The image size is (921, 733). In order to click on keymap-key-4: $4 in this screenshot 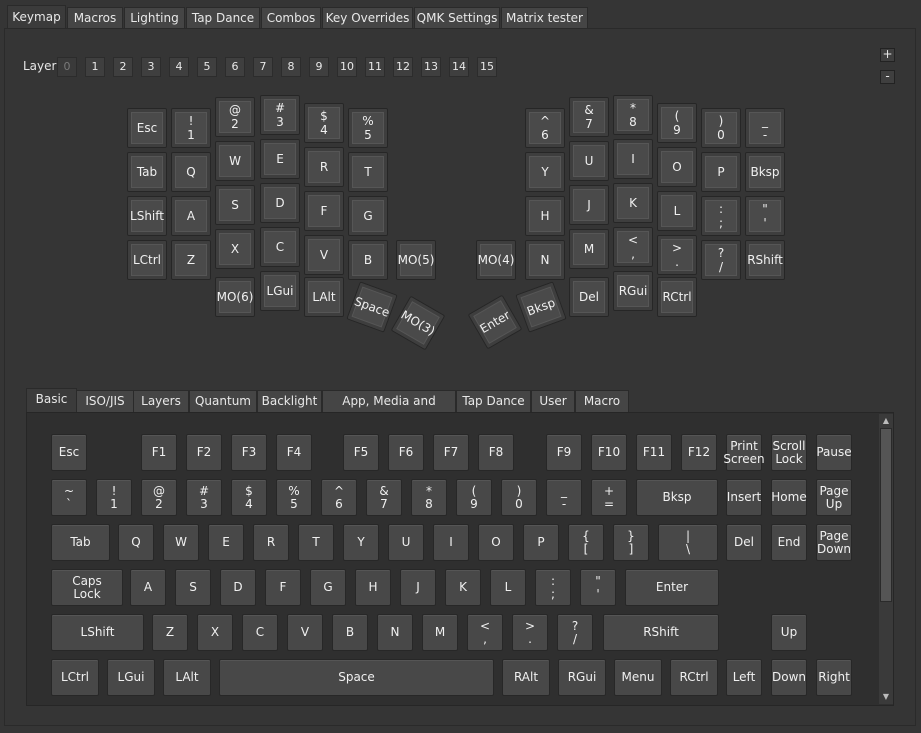, I will do `click(324, 123)`.